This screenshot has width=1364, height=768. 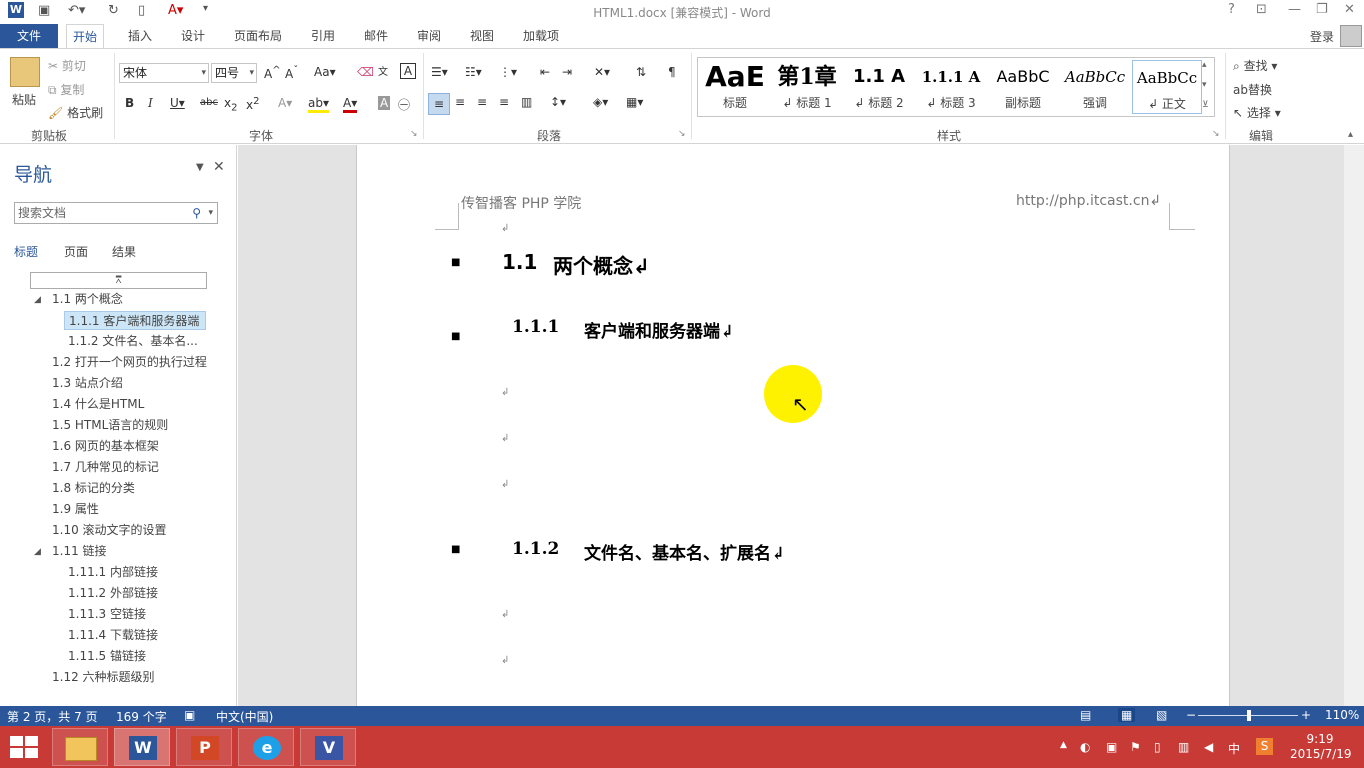 I want to click on gallery-up-icon: ▴, so click(x=1204, y=65).